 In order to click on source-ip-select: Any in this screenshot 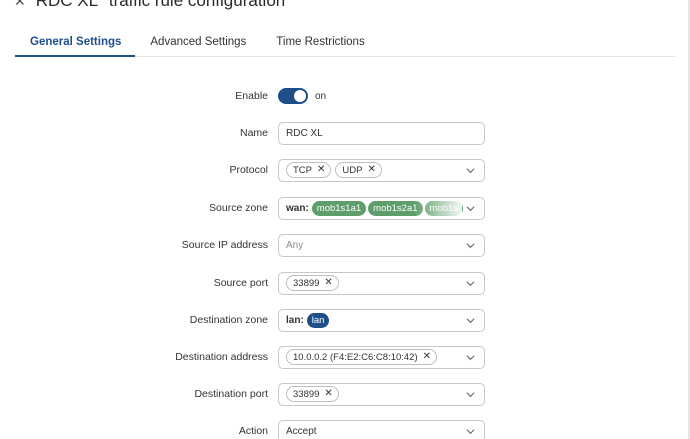, I will do `click(381, 245)`.